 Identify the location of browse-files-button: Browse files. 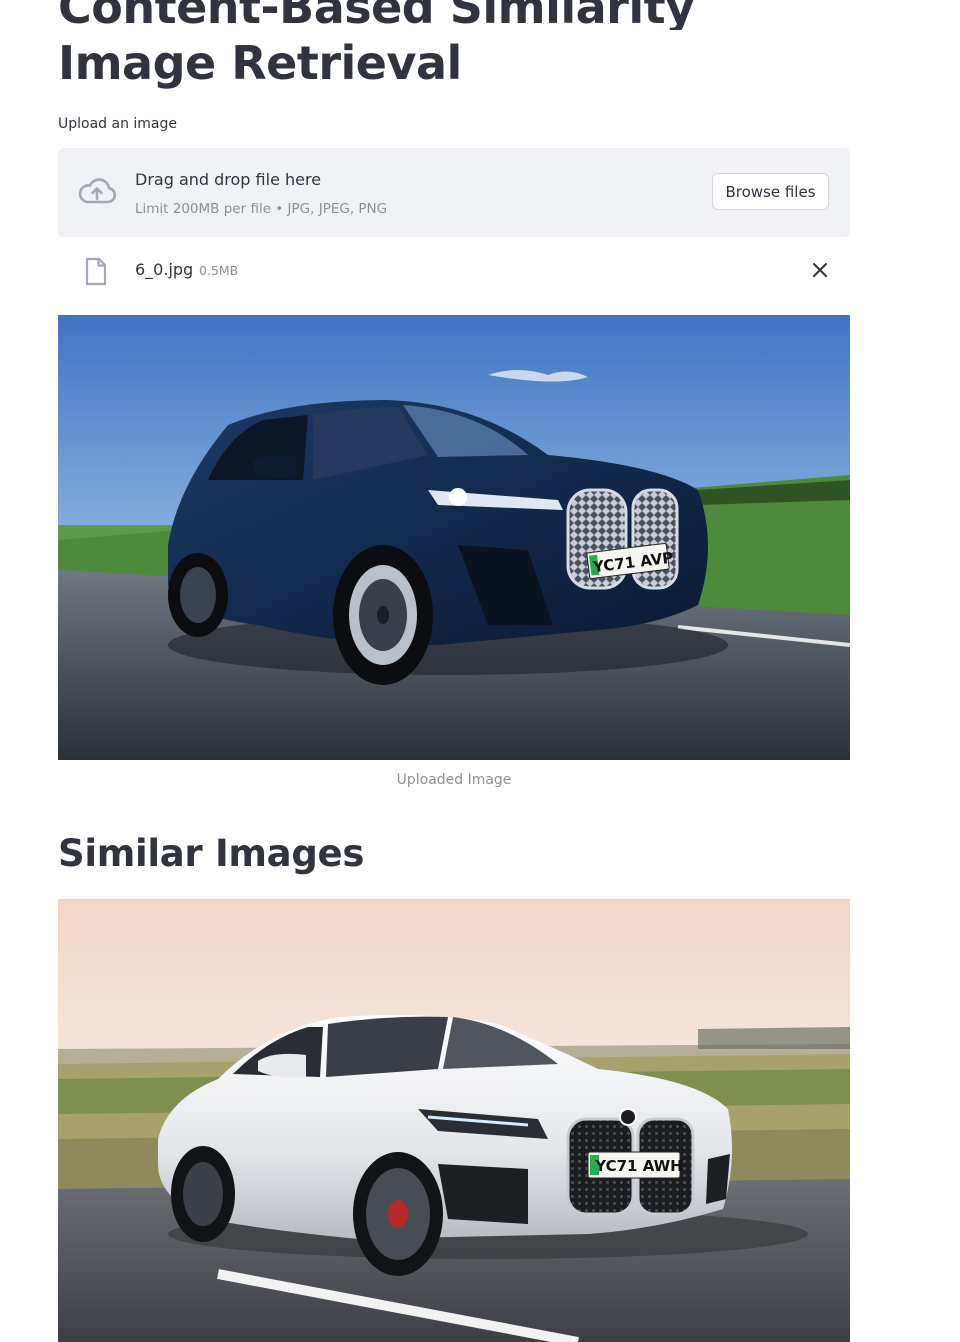
(770, 191).